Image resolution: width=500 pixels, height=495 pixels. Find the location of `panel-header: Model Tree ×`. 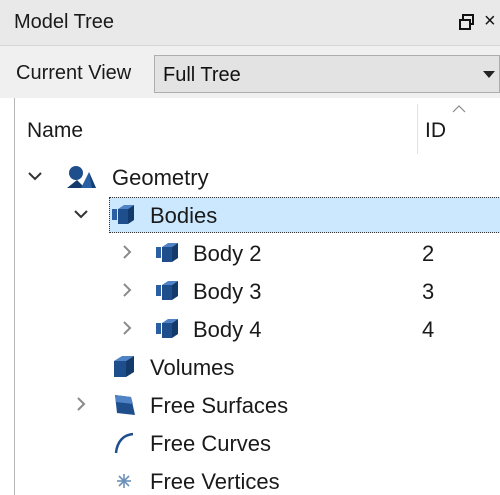

panel-header: Model Tree × is located at coordinates (250, 23).